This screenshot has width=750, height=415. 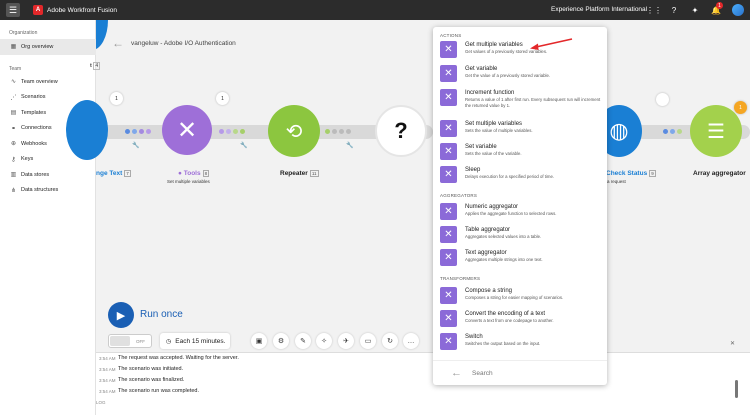 What do you see at coordinates (551, 44) in the screenshot?
I see `red-annotation-arrow-icon` at bounding box center [551, 44].